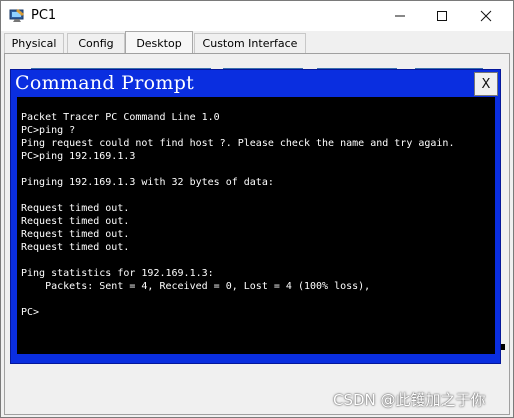  I want to click on watermark: CSDN @此镬加之于你, so click(409, 400).